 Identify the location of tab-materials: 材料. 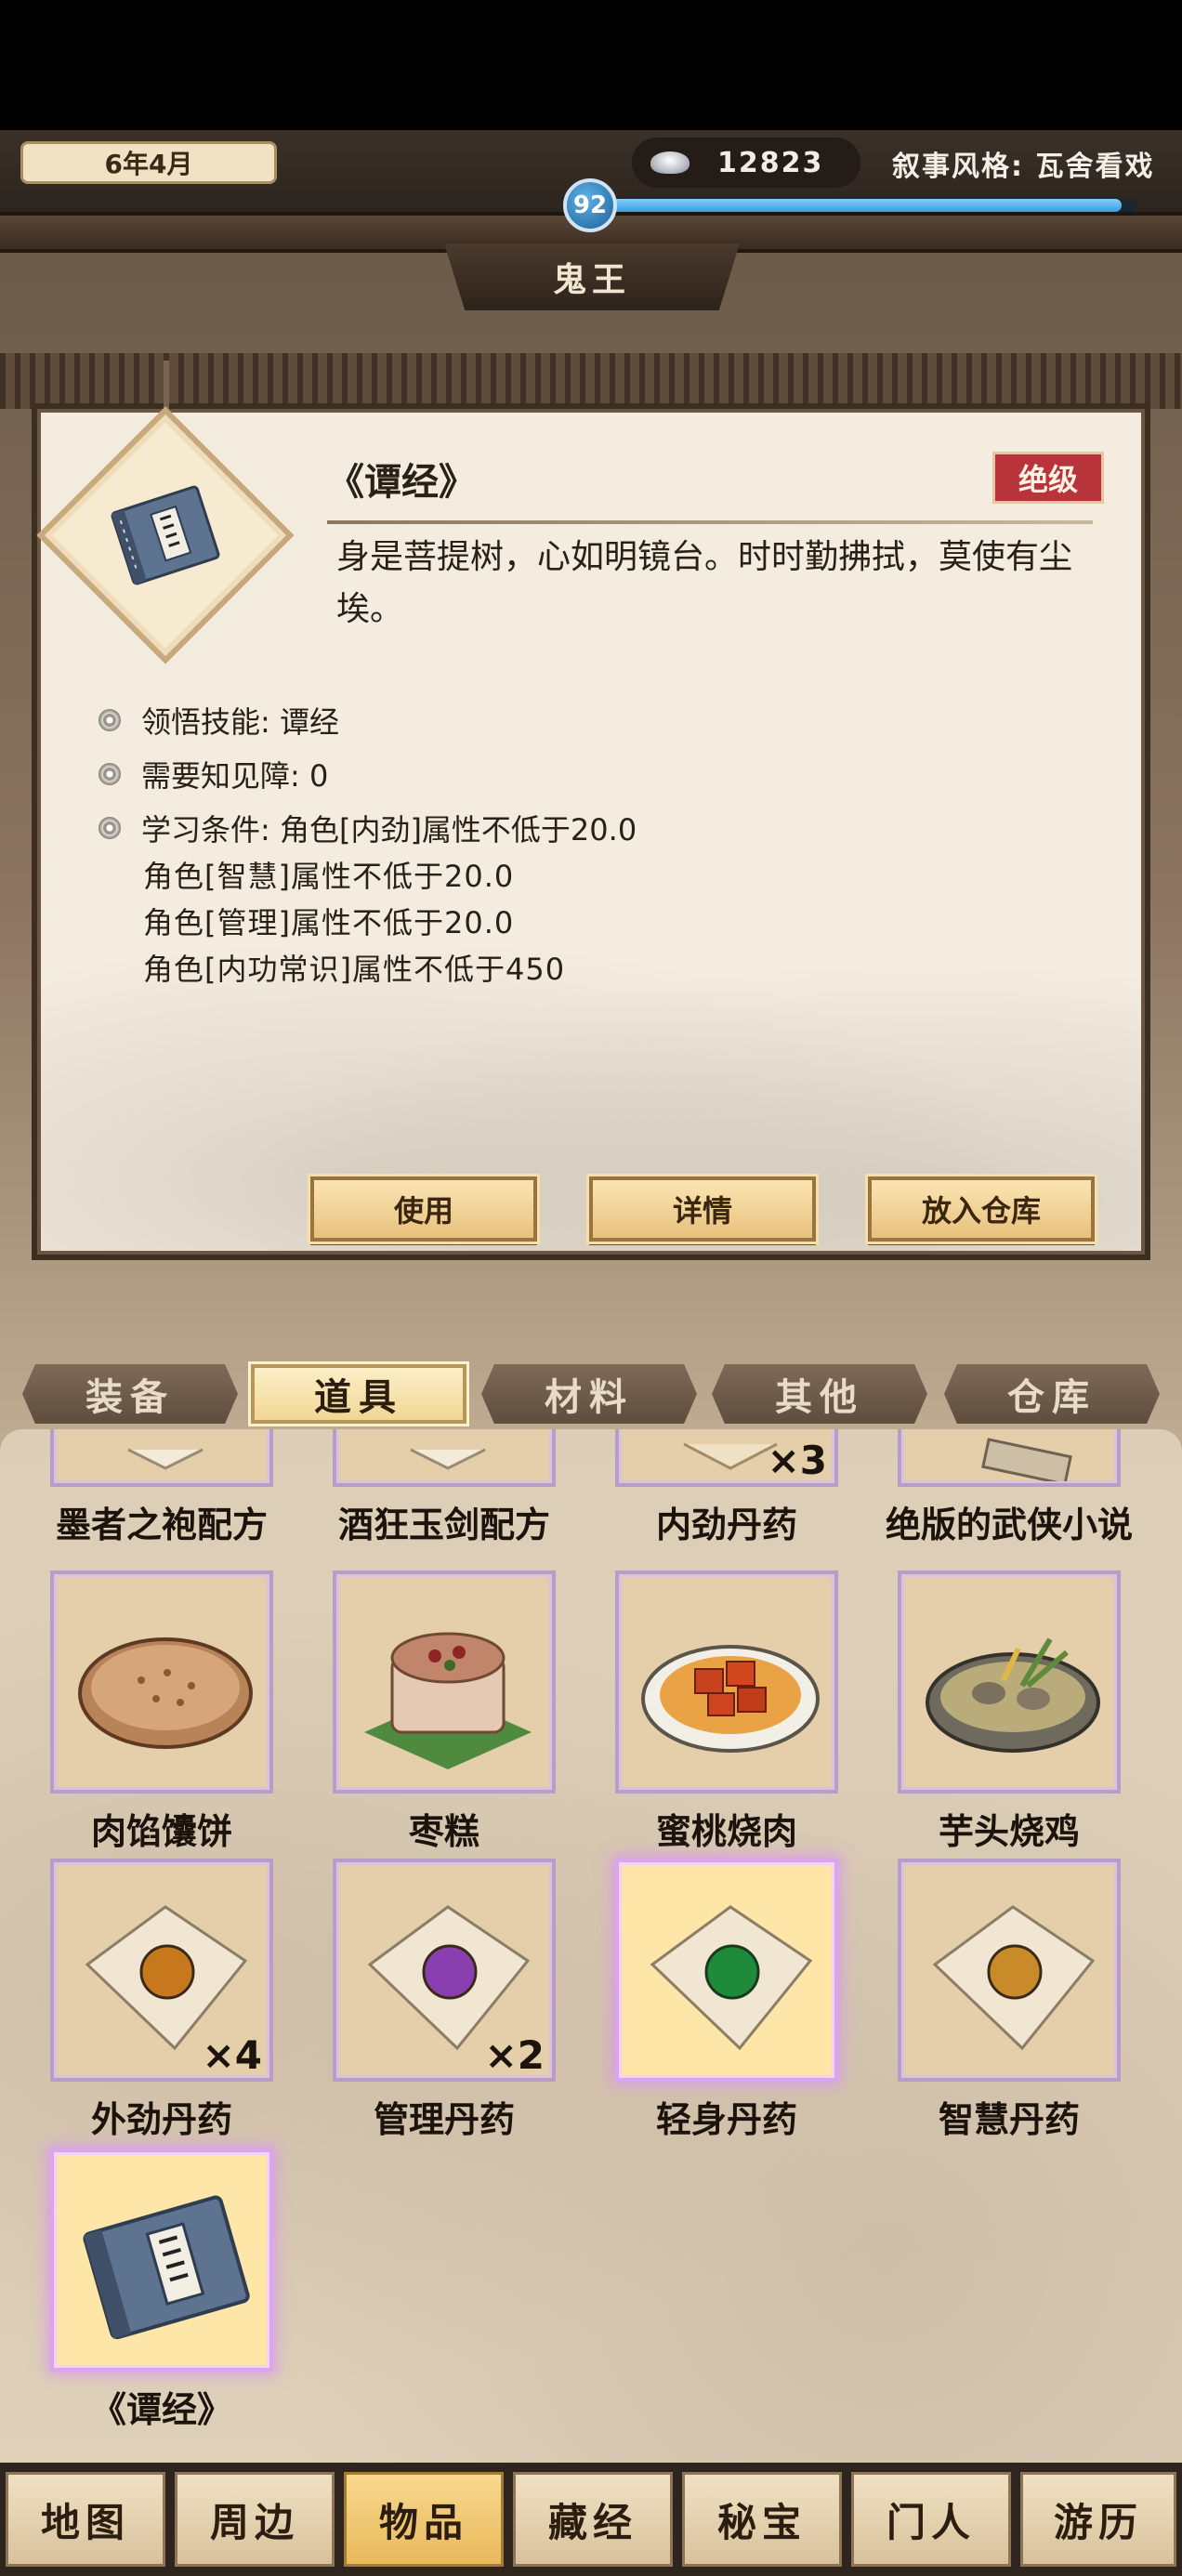
(589, 1394).